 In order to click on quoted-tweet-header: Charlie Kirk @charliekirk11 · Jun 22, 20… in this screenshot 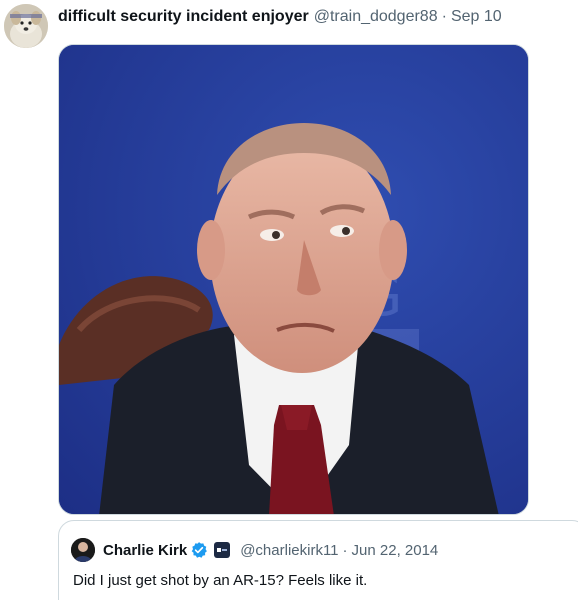, I will do `click(254, 550)`.